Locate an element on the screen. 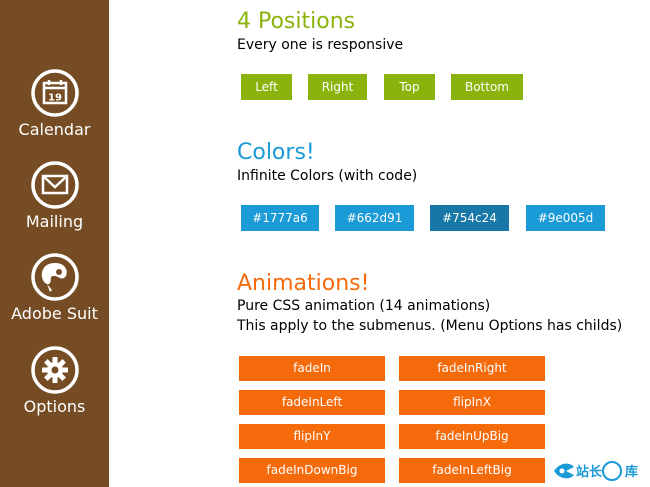 The image size is (650, 487). sidebar-item-label: Calendar is located at coordinates (54, 129).